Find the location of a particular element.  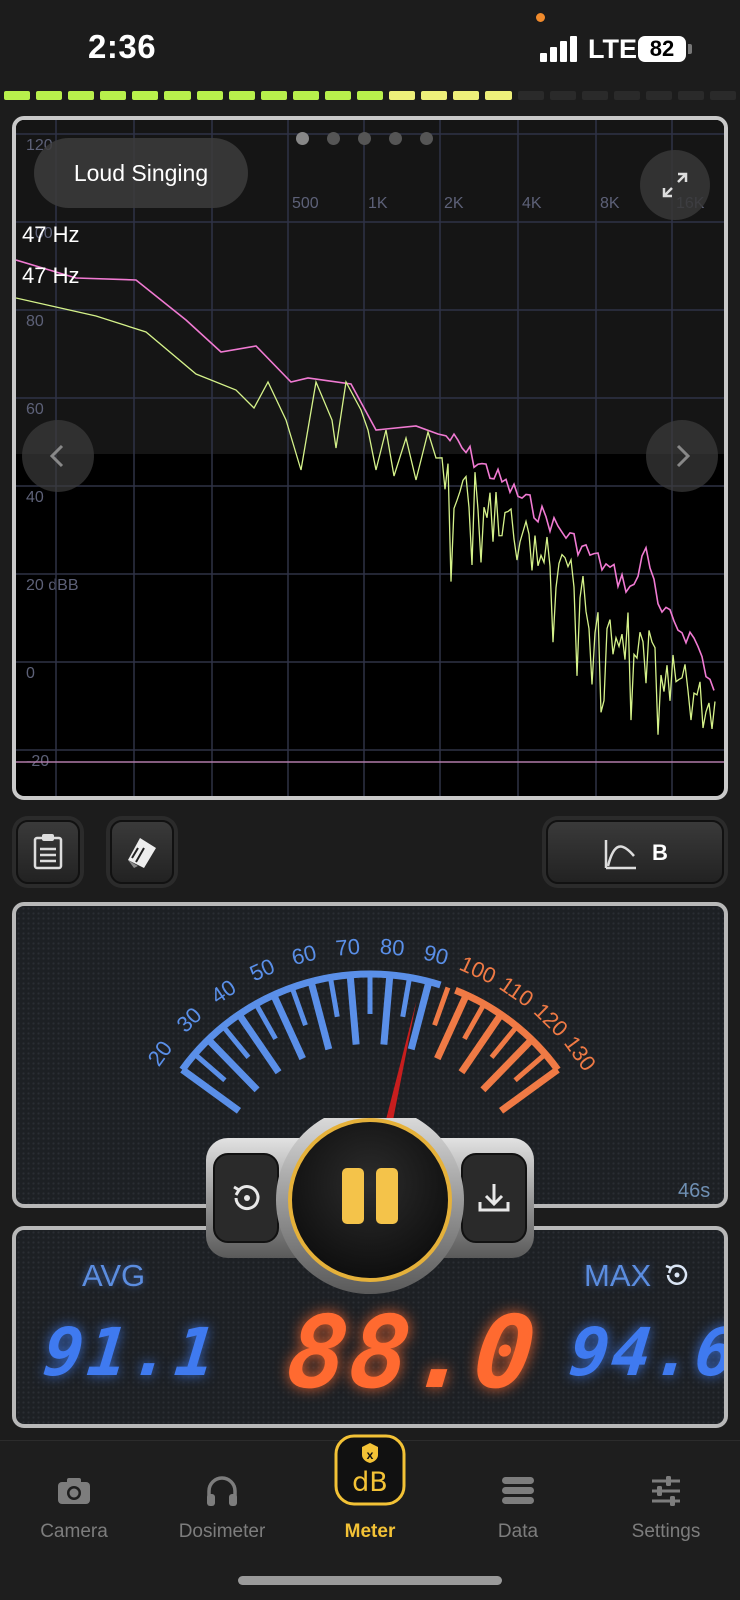

control-cluster is located at coordinates (370, 1210).